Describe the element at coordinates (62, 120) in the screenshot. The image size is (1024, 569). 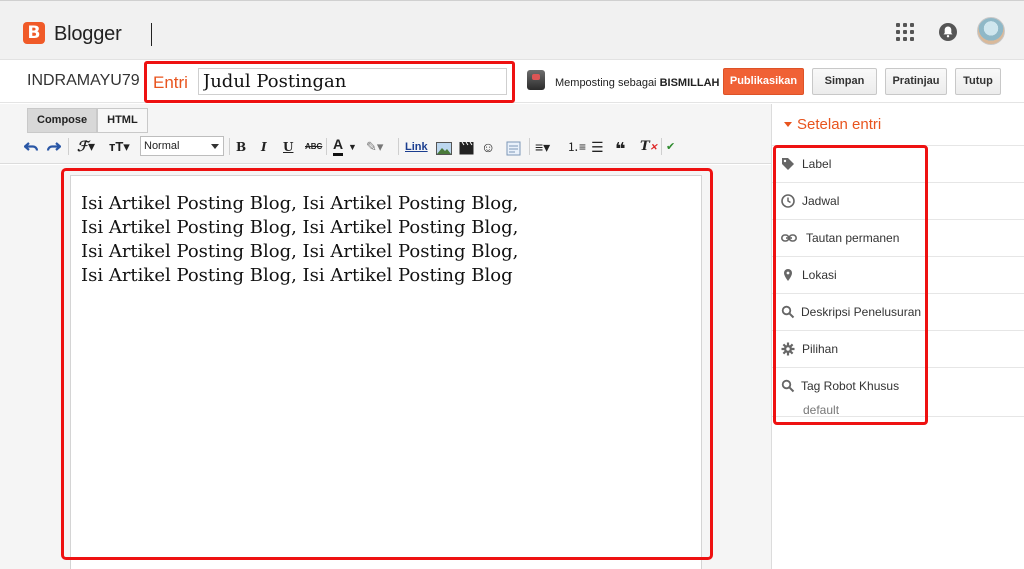
I see `tab-compose: Compose` at that location.